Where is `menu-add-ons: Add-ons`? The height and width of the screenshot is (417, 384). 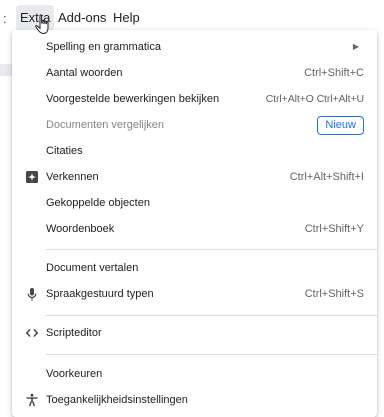
menu-add-ons: Add-ons is located at coordinates (82, 18).